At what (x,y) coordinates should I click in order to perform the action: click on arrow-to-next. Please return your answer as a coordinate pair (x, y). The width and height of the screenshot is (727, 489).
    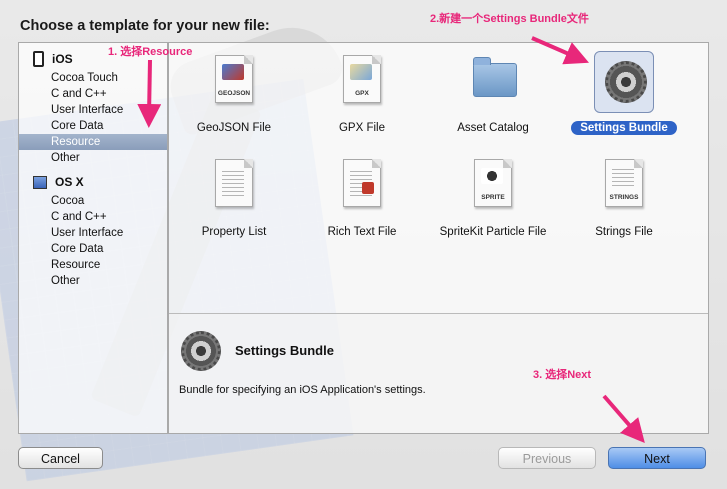
    Looking at the image, I should click on (623, 419).